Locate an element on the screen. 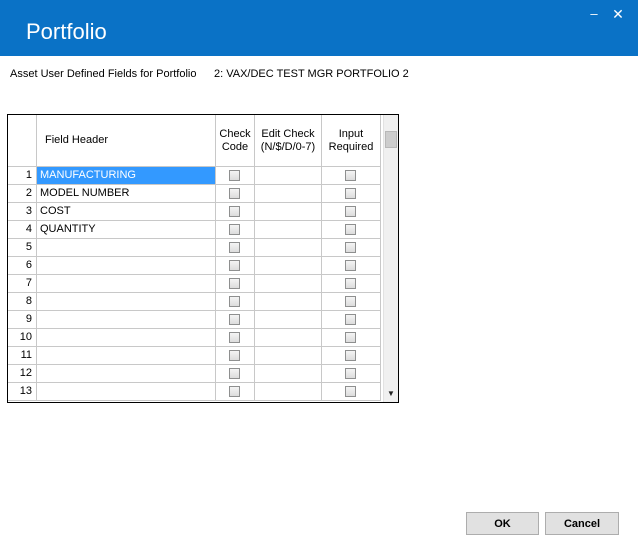 This screenshot has height=557, width=638. row-number: 6 is located at coordinates (22, 266).